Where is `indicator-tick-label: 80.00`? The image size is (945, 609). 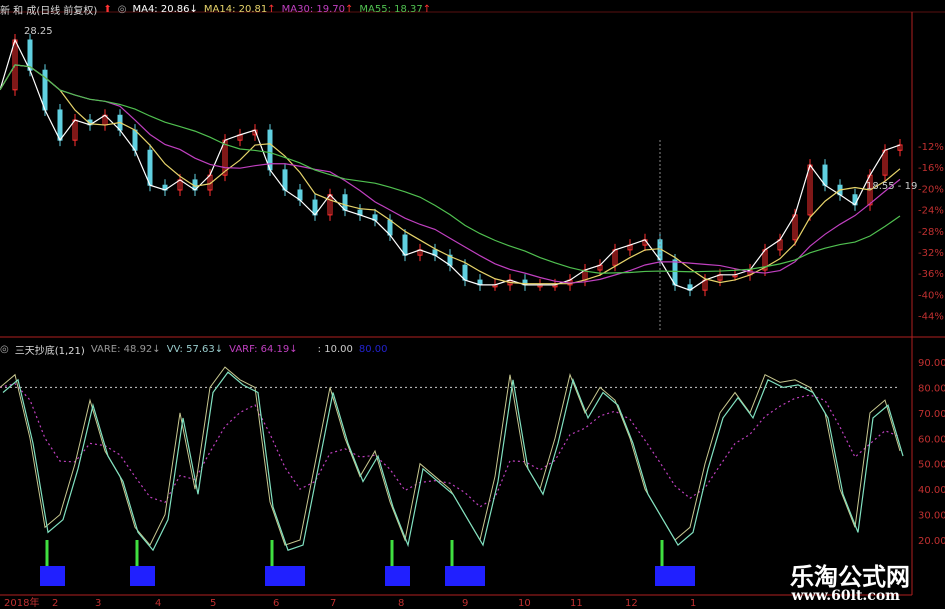 indicator-tick-label: 80.00 is located at coordinates (931, 388).